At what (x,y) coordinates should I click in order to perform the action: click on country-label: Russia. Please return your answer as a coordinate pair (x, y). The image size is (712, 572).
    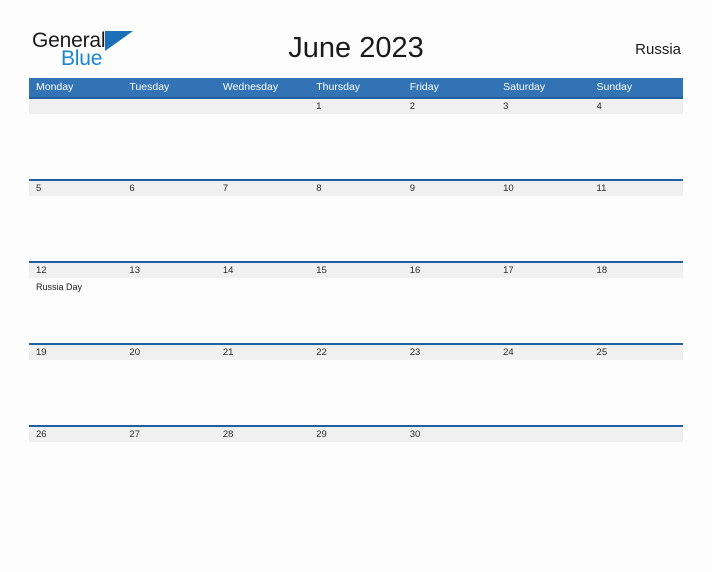
    Looking at the image, I should click on (658, 49).